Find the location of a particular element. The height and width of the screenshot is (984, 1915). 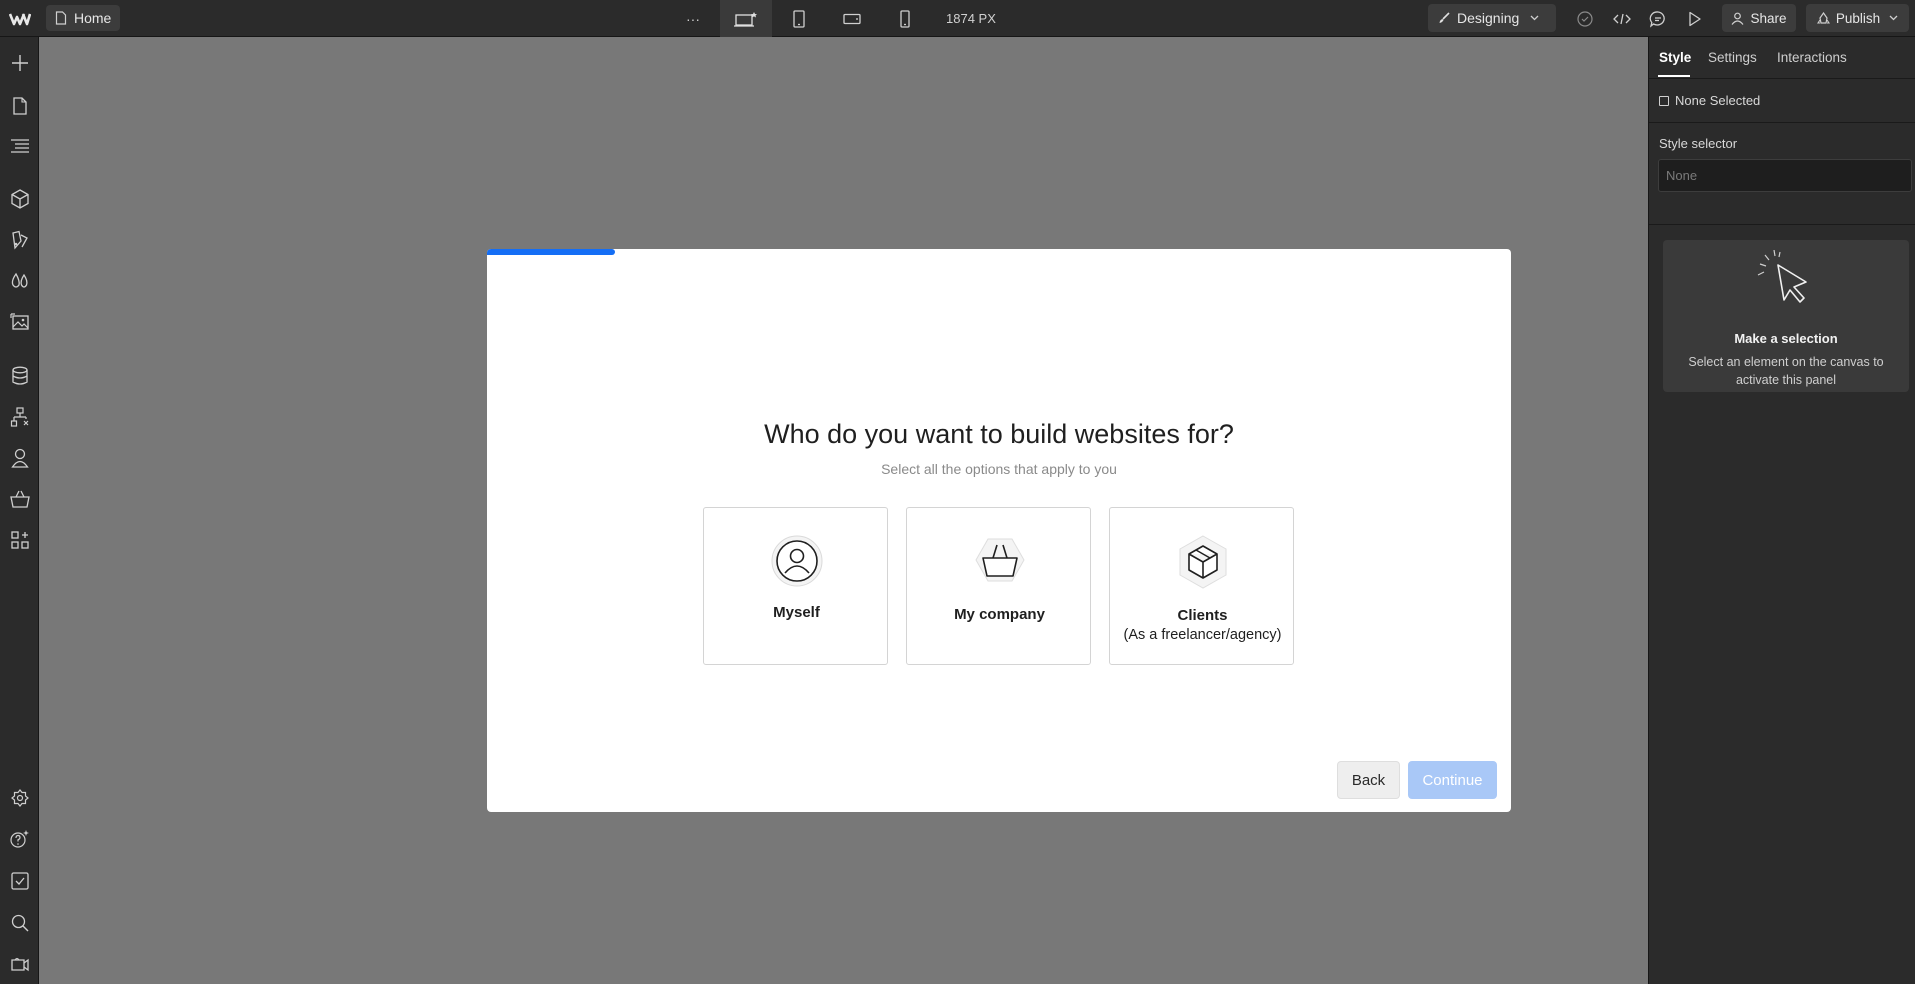

top-toolbar: Home ··· 1874 PX Designing Share Publish is located at coordinates (957, 18).